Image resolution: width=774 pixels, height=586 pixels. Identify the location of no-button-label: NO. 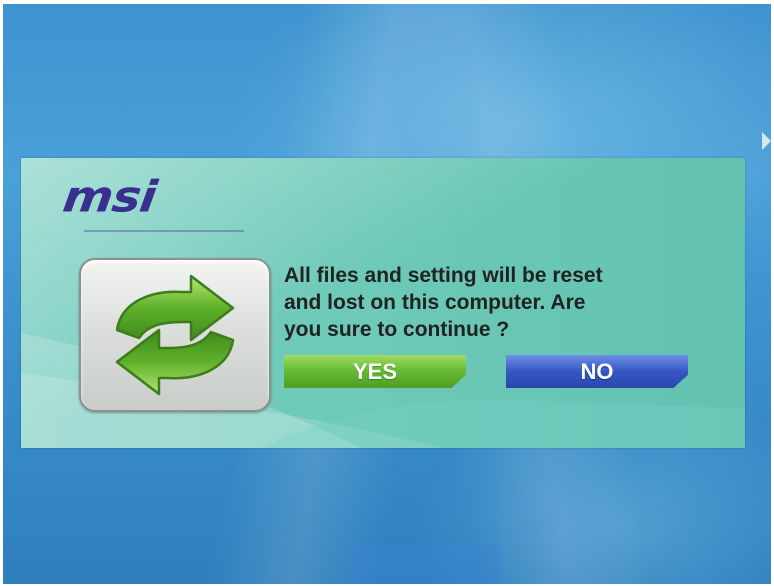
(597, 371).